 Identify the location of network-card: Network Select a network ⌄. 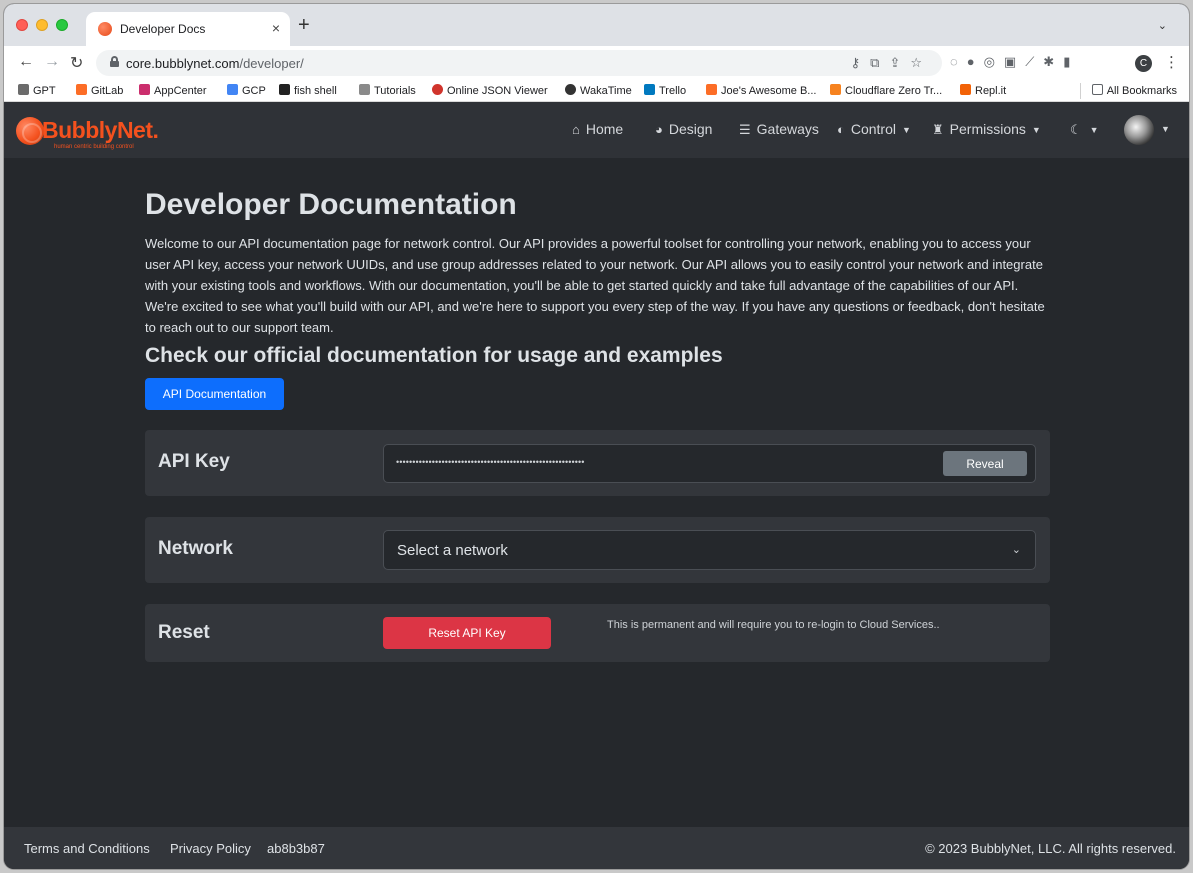
(597, 550).